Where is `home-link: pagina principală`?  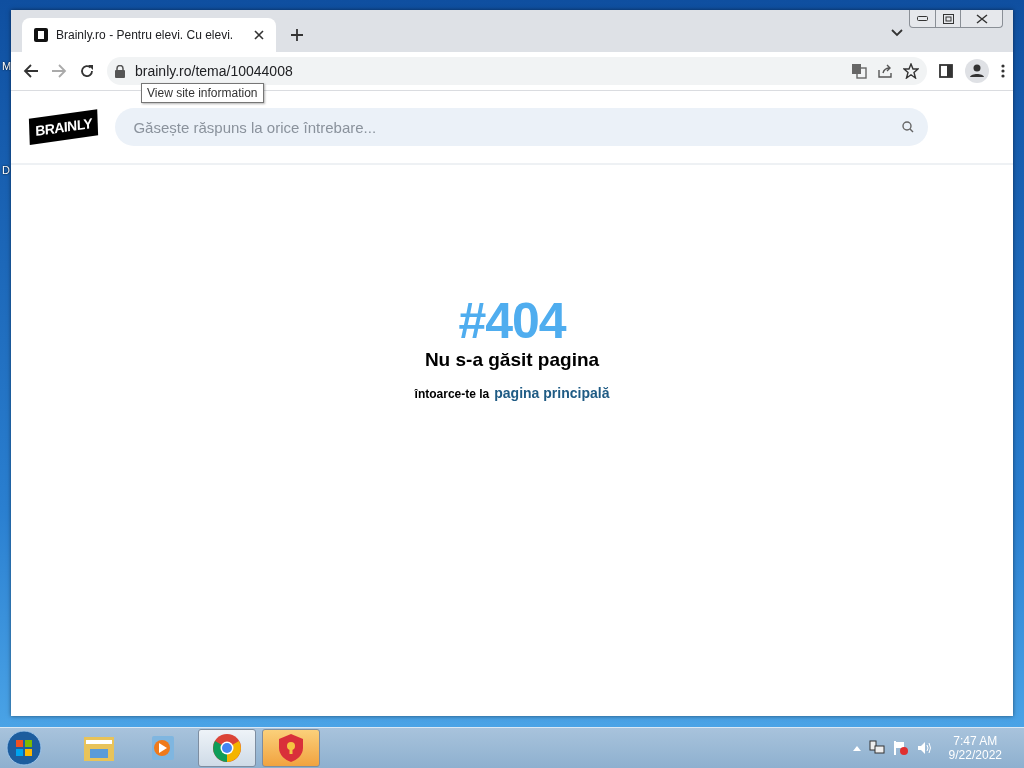
home-link: pagina principală is located at coordinates (552, 393).